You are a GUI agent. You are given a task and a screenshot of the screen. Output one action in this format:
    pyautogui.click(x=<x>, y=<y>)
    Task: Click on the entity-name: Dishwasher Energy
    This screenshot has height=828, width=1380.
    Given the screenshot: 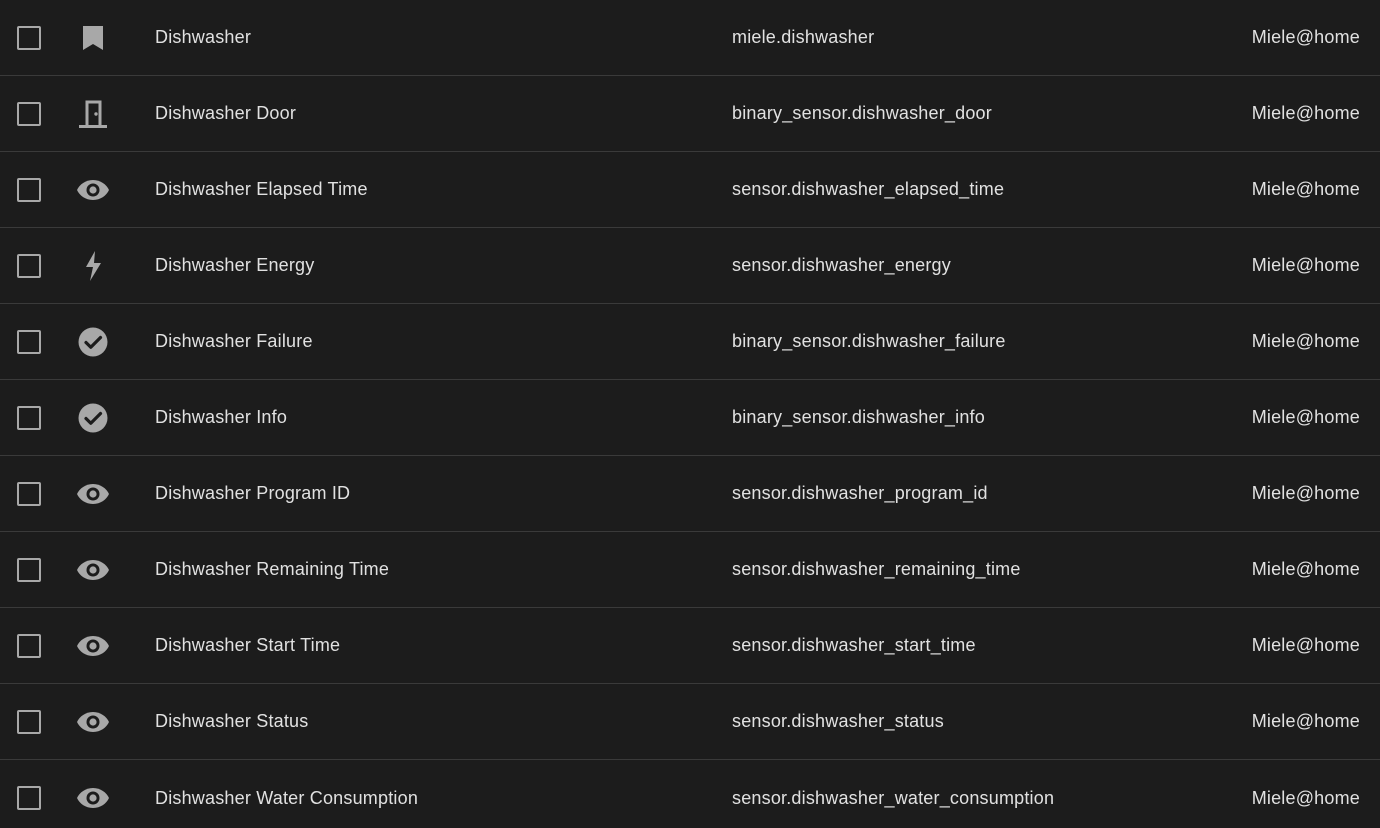 What is the action you would take?
    pyautogui.click(x=235, y=265)
    